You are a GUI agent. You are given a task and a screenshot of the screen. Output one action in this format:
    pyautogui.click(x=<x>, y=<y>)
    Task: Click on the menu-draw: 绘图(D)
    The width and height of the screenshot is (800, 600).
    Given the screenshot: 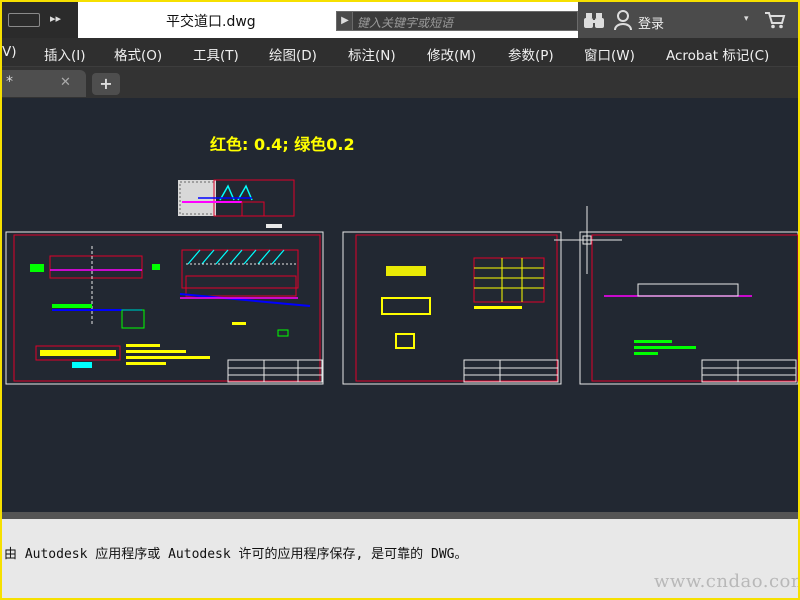 What is the action you would take?
    pyautogui.click(x=293, y=54)
    